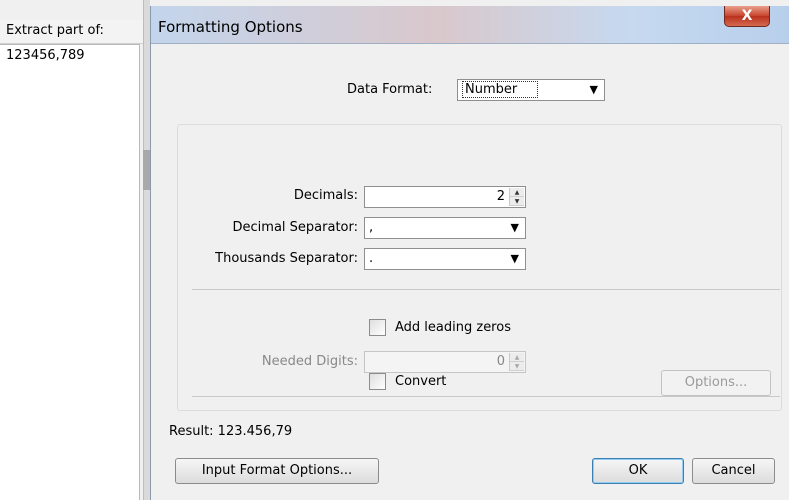 This screenshot has height=500, width=789. What do you see at coordinates (45, 55) in the screenshot?
I see `extract-part-value: 123456,789` at bounding box center [45, 55].